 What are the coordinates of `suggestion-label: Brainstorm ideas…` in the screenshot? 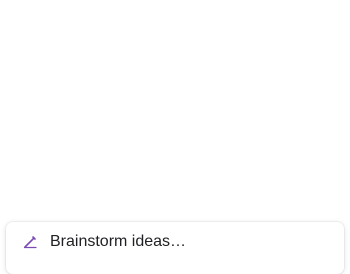 It's located at (118, 241).